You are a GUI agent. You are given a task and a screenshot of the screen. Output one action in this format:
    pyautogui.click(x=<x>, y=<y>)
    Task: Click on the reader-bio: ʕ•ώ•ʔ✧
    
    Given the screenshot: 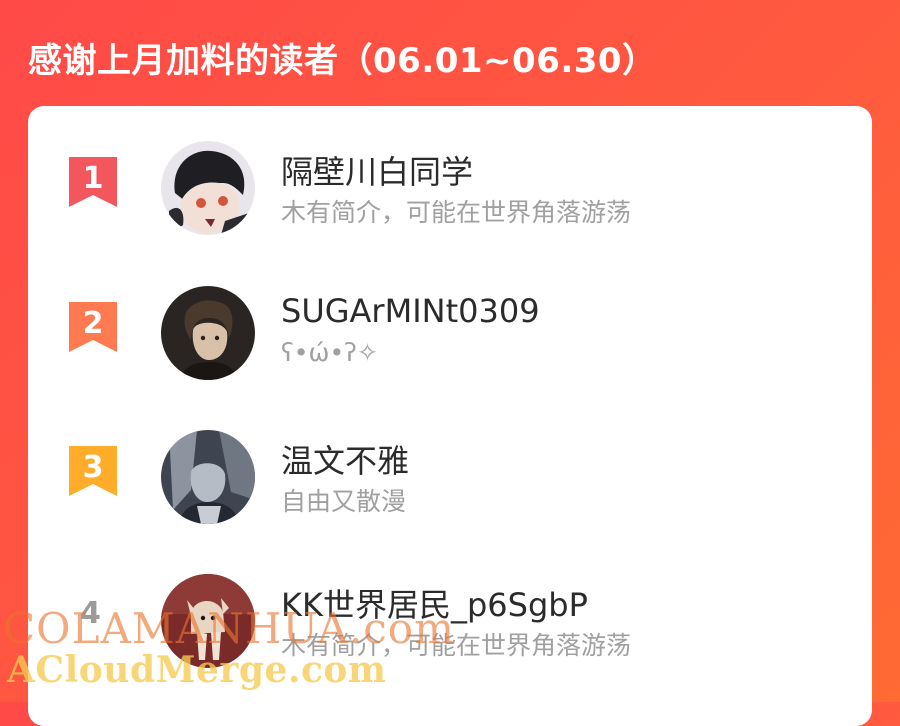 What is the action you would take?
    pyautogui.click(x=329, y=352)
    